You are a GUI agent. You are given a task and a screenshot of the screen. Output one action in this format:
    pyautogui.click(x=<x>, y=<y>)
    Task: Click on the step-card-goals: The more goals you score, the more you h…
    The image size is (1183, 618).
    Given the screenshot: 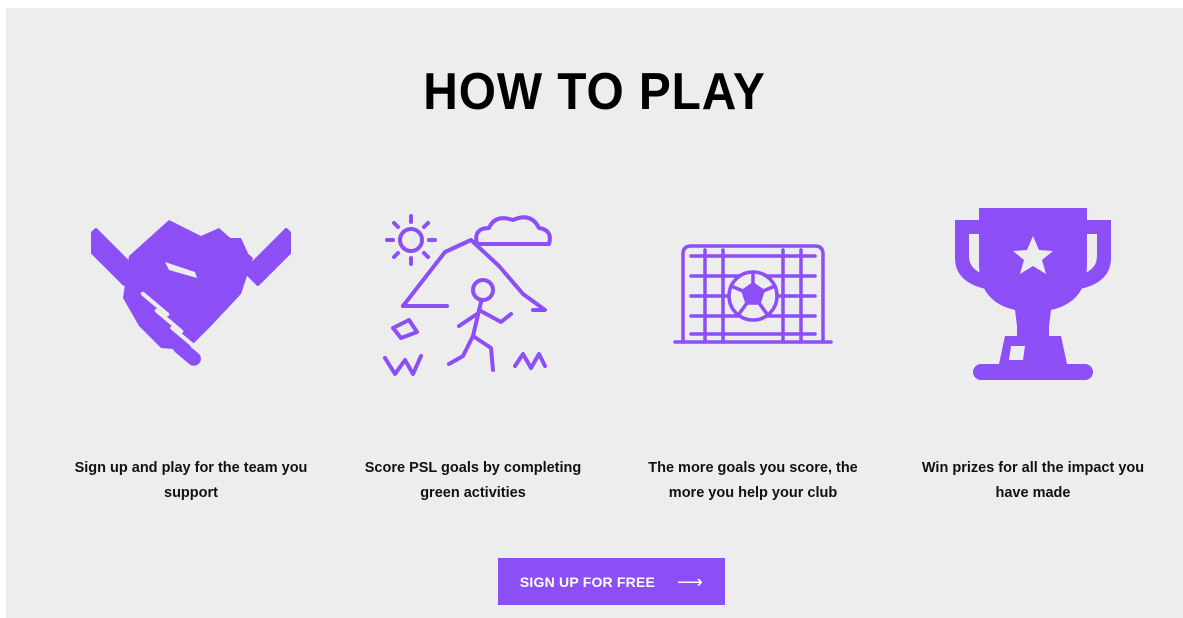 What is the action you would take?
    pyautogui.click(x=753, y=358)
    